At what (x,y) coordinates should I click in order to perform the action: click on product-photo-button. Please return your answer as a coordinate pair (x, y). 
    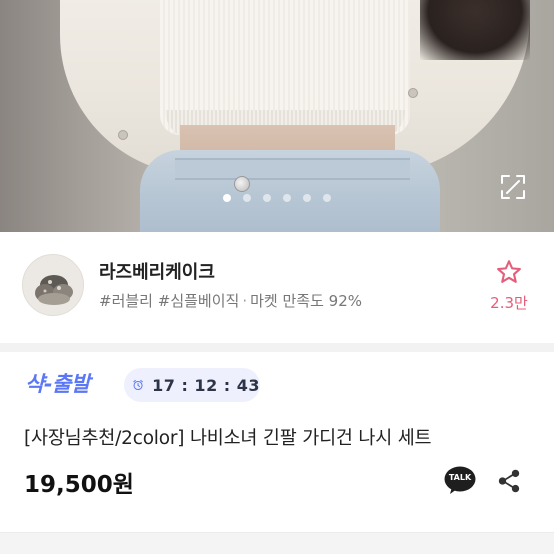
    Looking at the image, I should click on (242, 184).